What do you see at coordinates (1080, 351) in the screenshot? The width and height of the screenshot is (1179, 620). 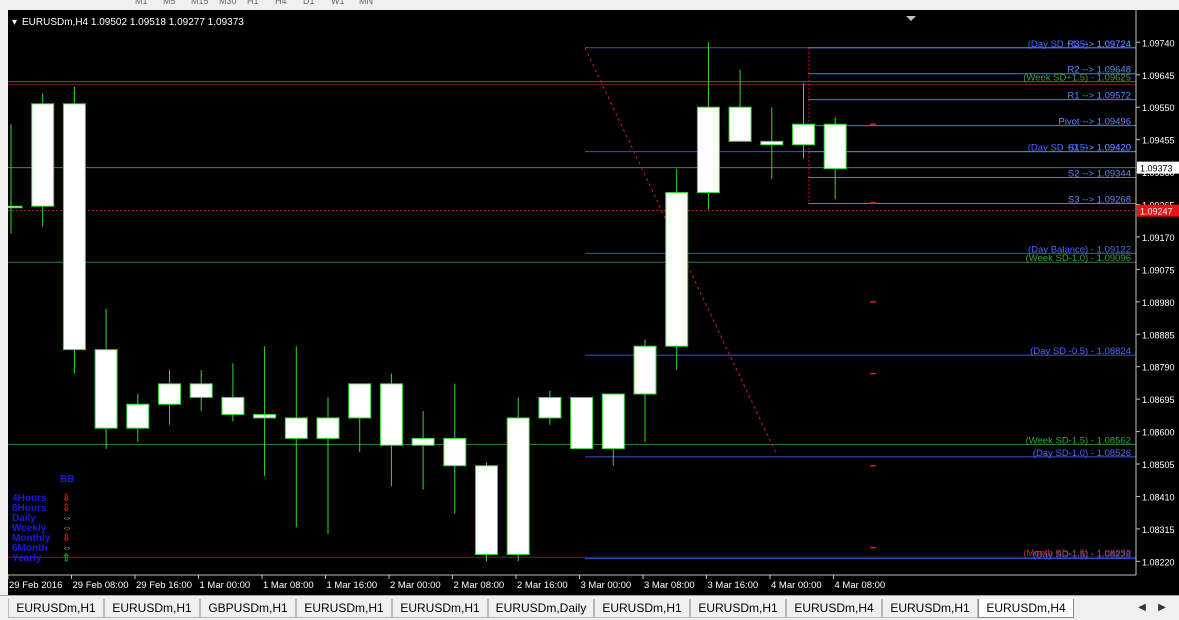 I see `day-sd-label: (Day SD -0.5) - 1.08824` at bounding box center [1080, 351].